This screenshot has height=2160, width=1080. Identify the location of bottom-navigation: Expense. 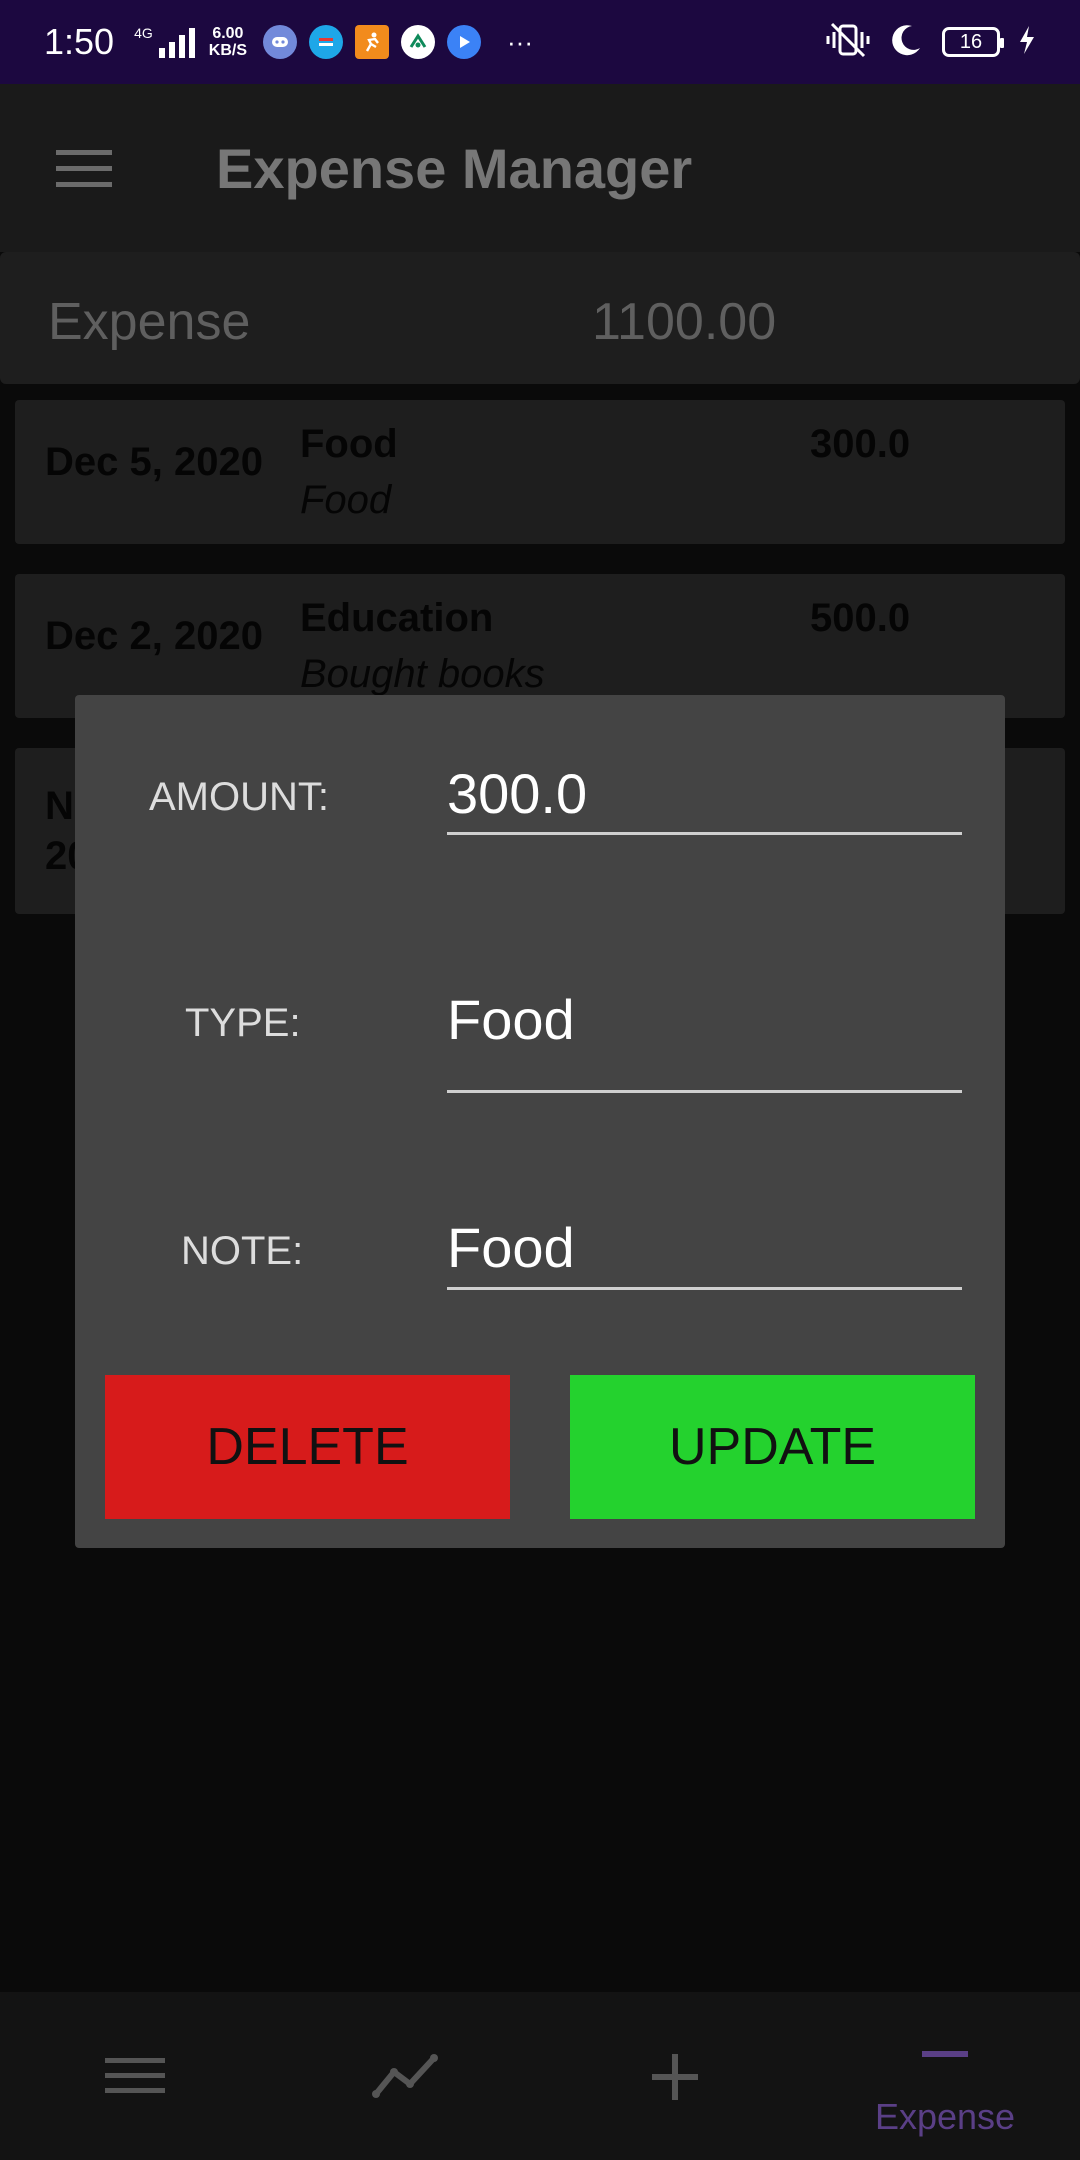
(540, 2076).